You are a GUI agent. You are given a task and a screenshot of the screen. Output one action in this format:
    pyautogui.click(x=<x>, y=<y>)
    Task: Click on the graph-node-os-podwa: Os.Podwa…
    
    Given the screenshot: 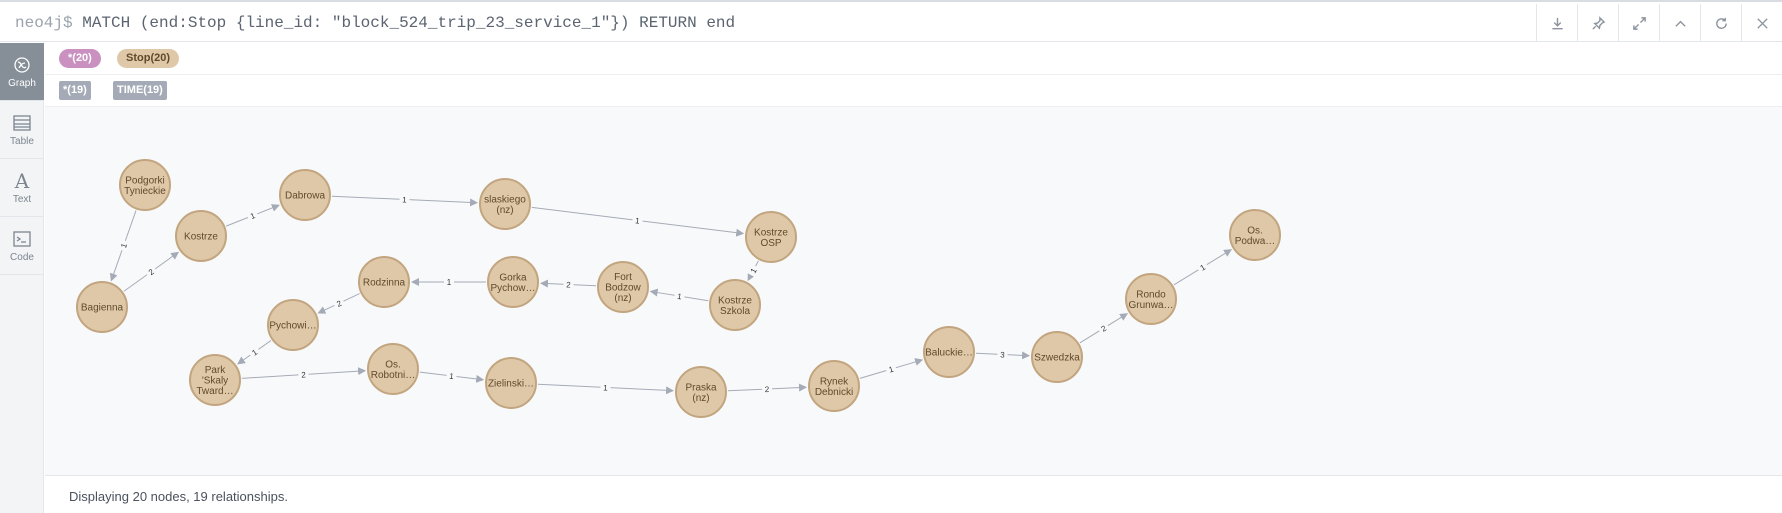 What is the action you would take?
    pyautogui.click(x=1255, y=235)
    